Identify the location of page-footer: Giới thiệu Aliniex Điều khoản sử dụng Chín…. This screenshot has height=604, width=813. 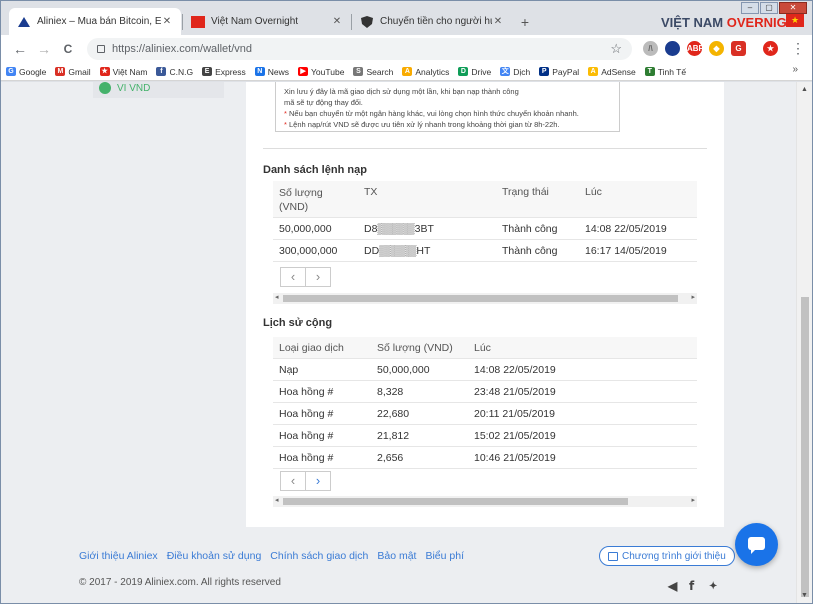
(398, 570).